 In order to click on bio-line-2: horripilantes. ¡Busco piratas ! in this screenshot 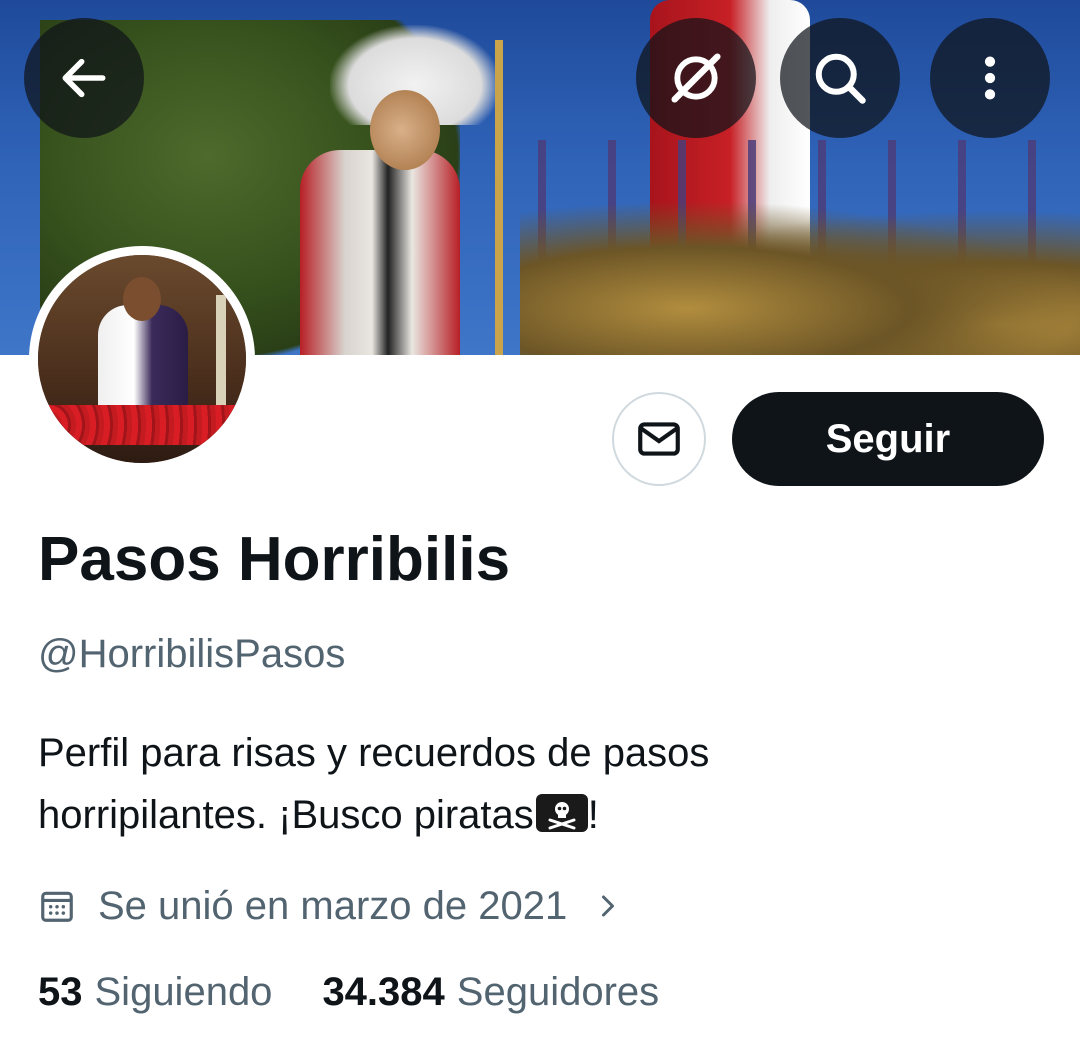, I will do `click(538, 815)`.